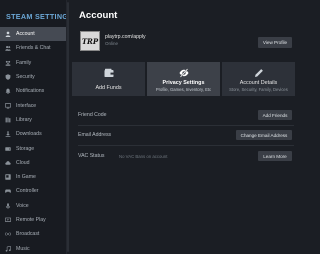 The image size is (320, 254). I want to click on card-title: Add Funds, so click(108, 88).